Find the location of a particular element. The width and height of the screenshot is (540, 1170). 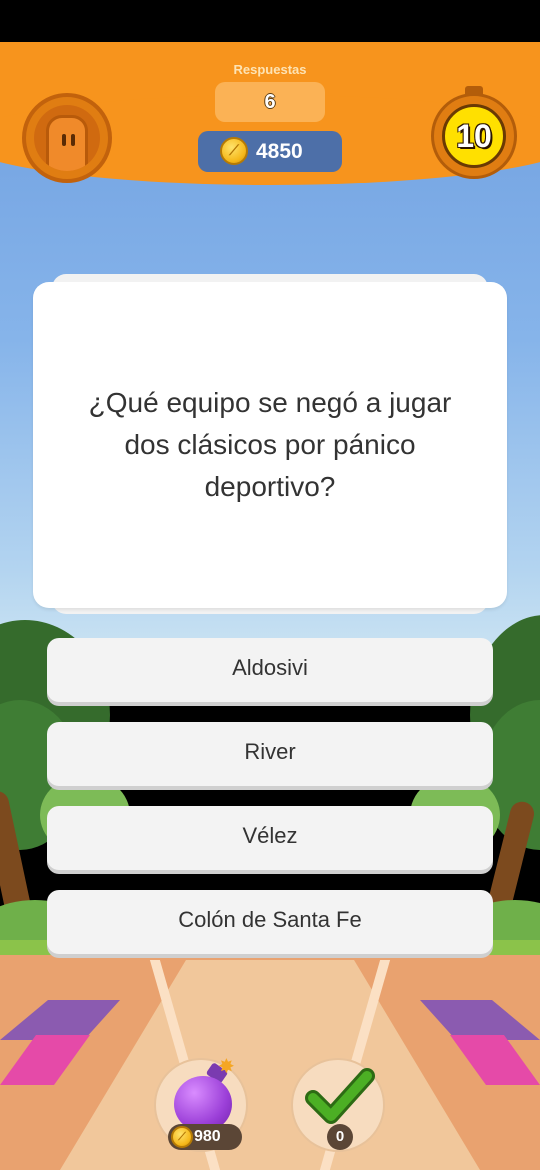

coins-balance: ⟋ 4850 is located at coordinates (270, 151).